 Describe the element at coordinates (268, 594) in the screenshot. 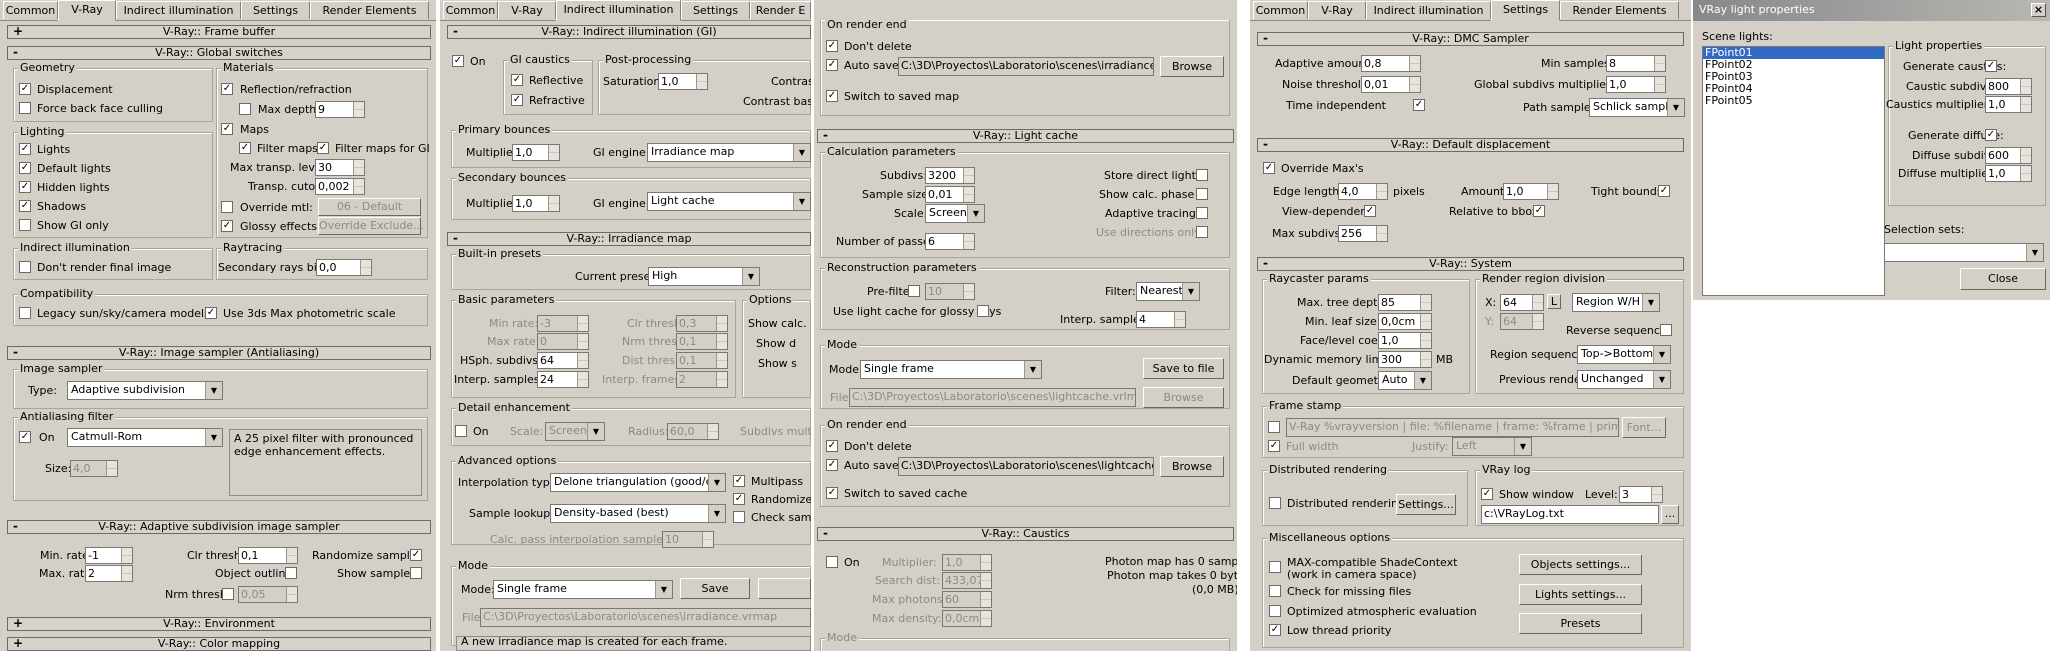

I see `nrm-thresh-spinner: 0,05` at that location.